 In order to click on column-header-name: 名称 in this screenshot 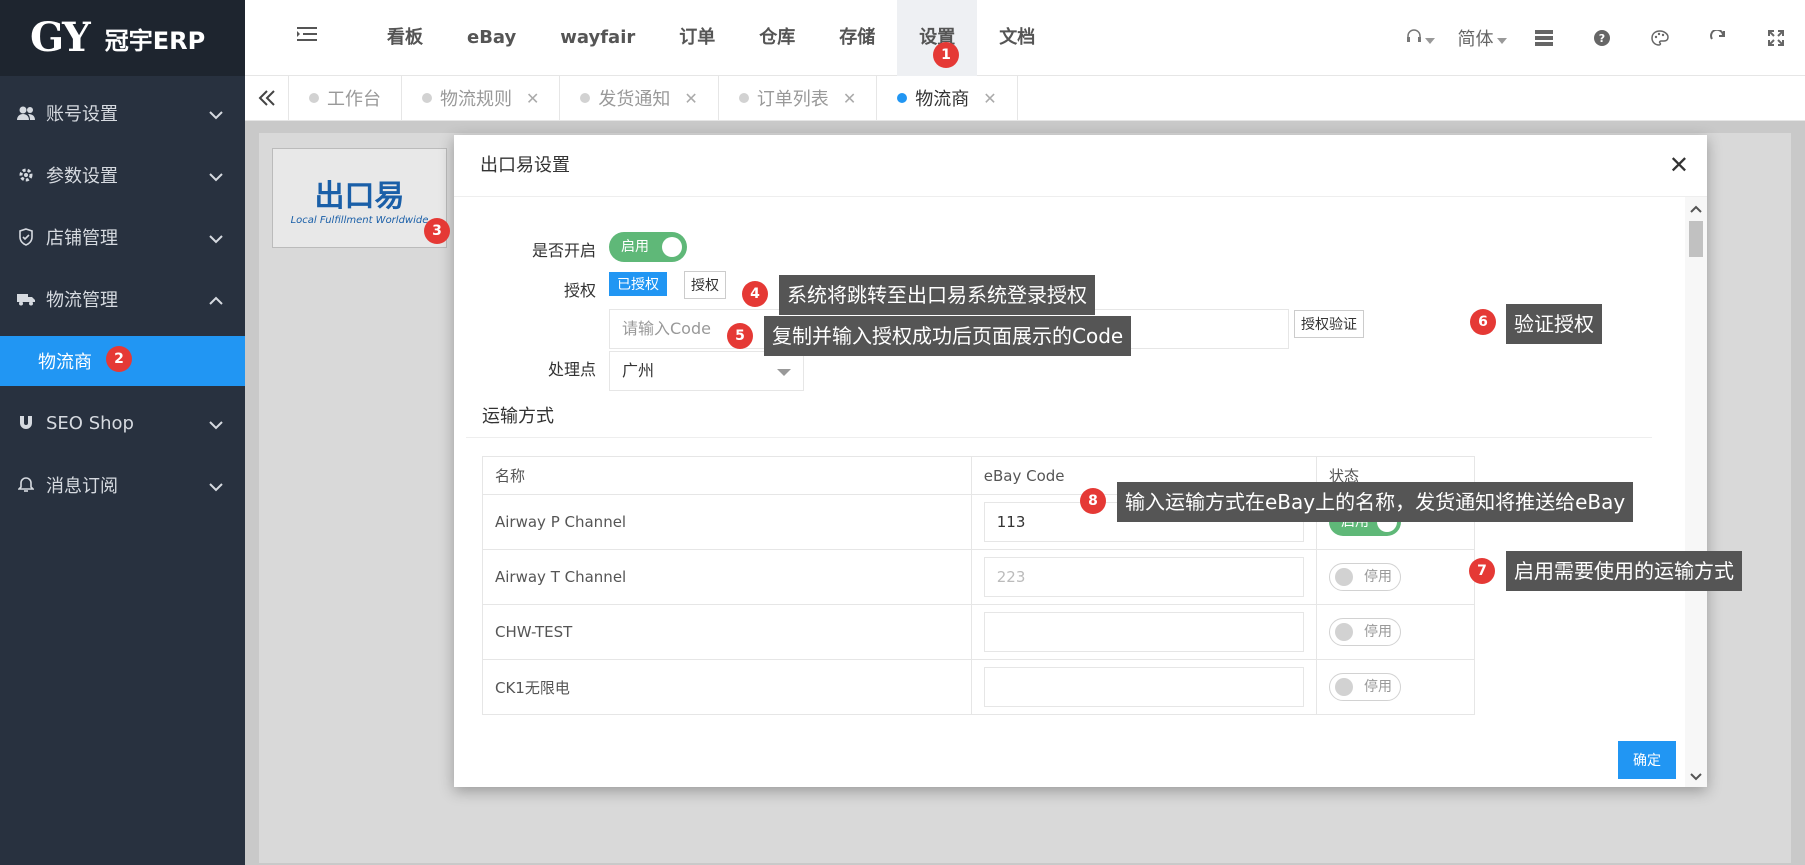, I will do `click(727, 475)`.